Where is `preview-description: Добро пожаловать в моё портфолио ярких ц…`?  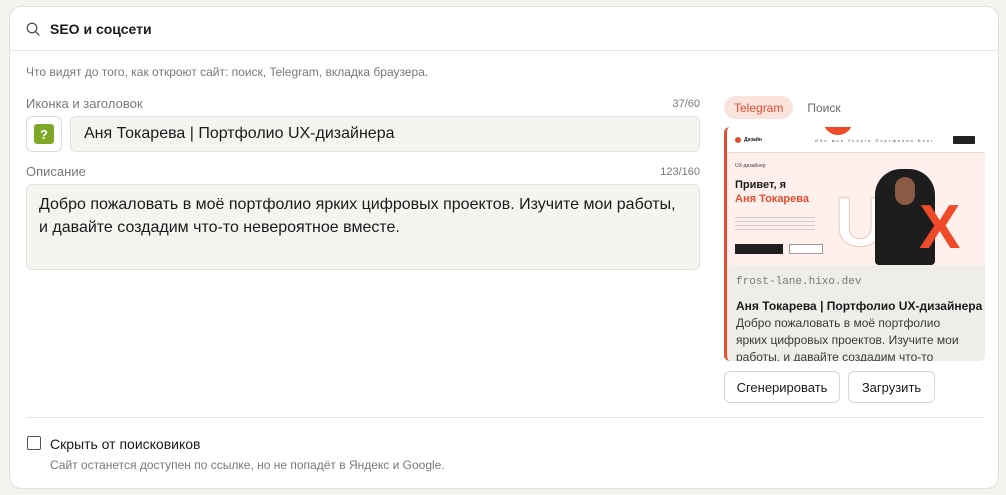 preview-description: Добро пожаловать в моё портфолио ярких ц… is located at coordinates (847, 338).